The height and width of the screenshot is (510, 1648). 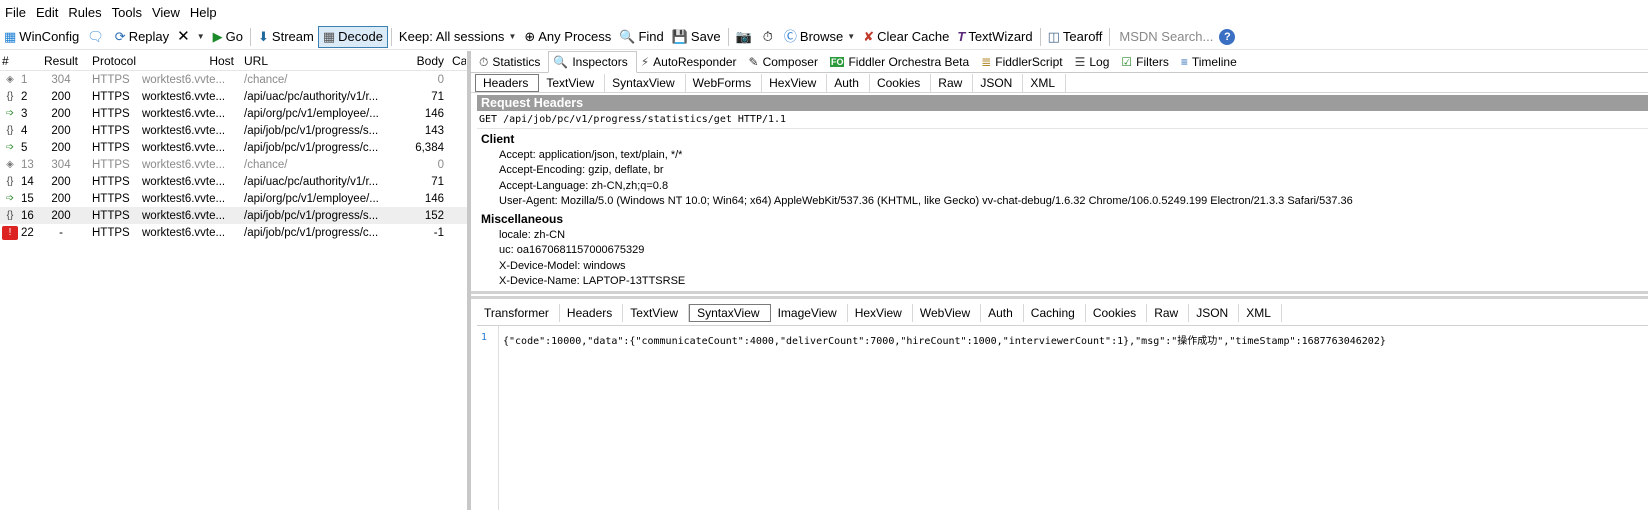 I want to click on clear-cache-button: ✘ Clear Cache, so click(x=906, y=37).